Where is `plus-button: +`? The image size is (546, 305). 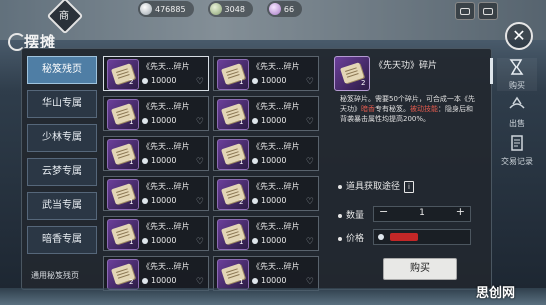 plus-button: + is located at coordinates (460, 211).